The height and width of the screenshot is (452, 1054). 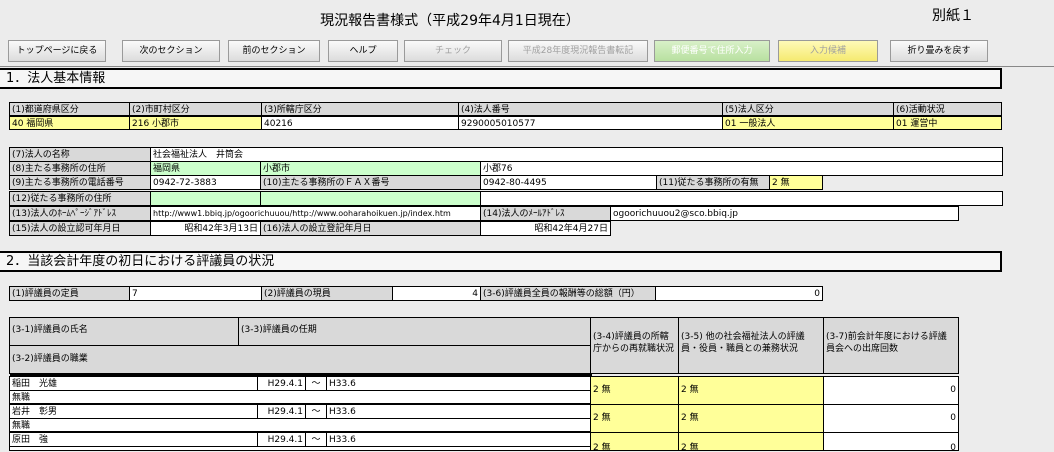 I want to click on current-field: 4, so click(x=436, y=293).